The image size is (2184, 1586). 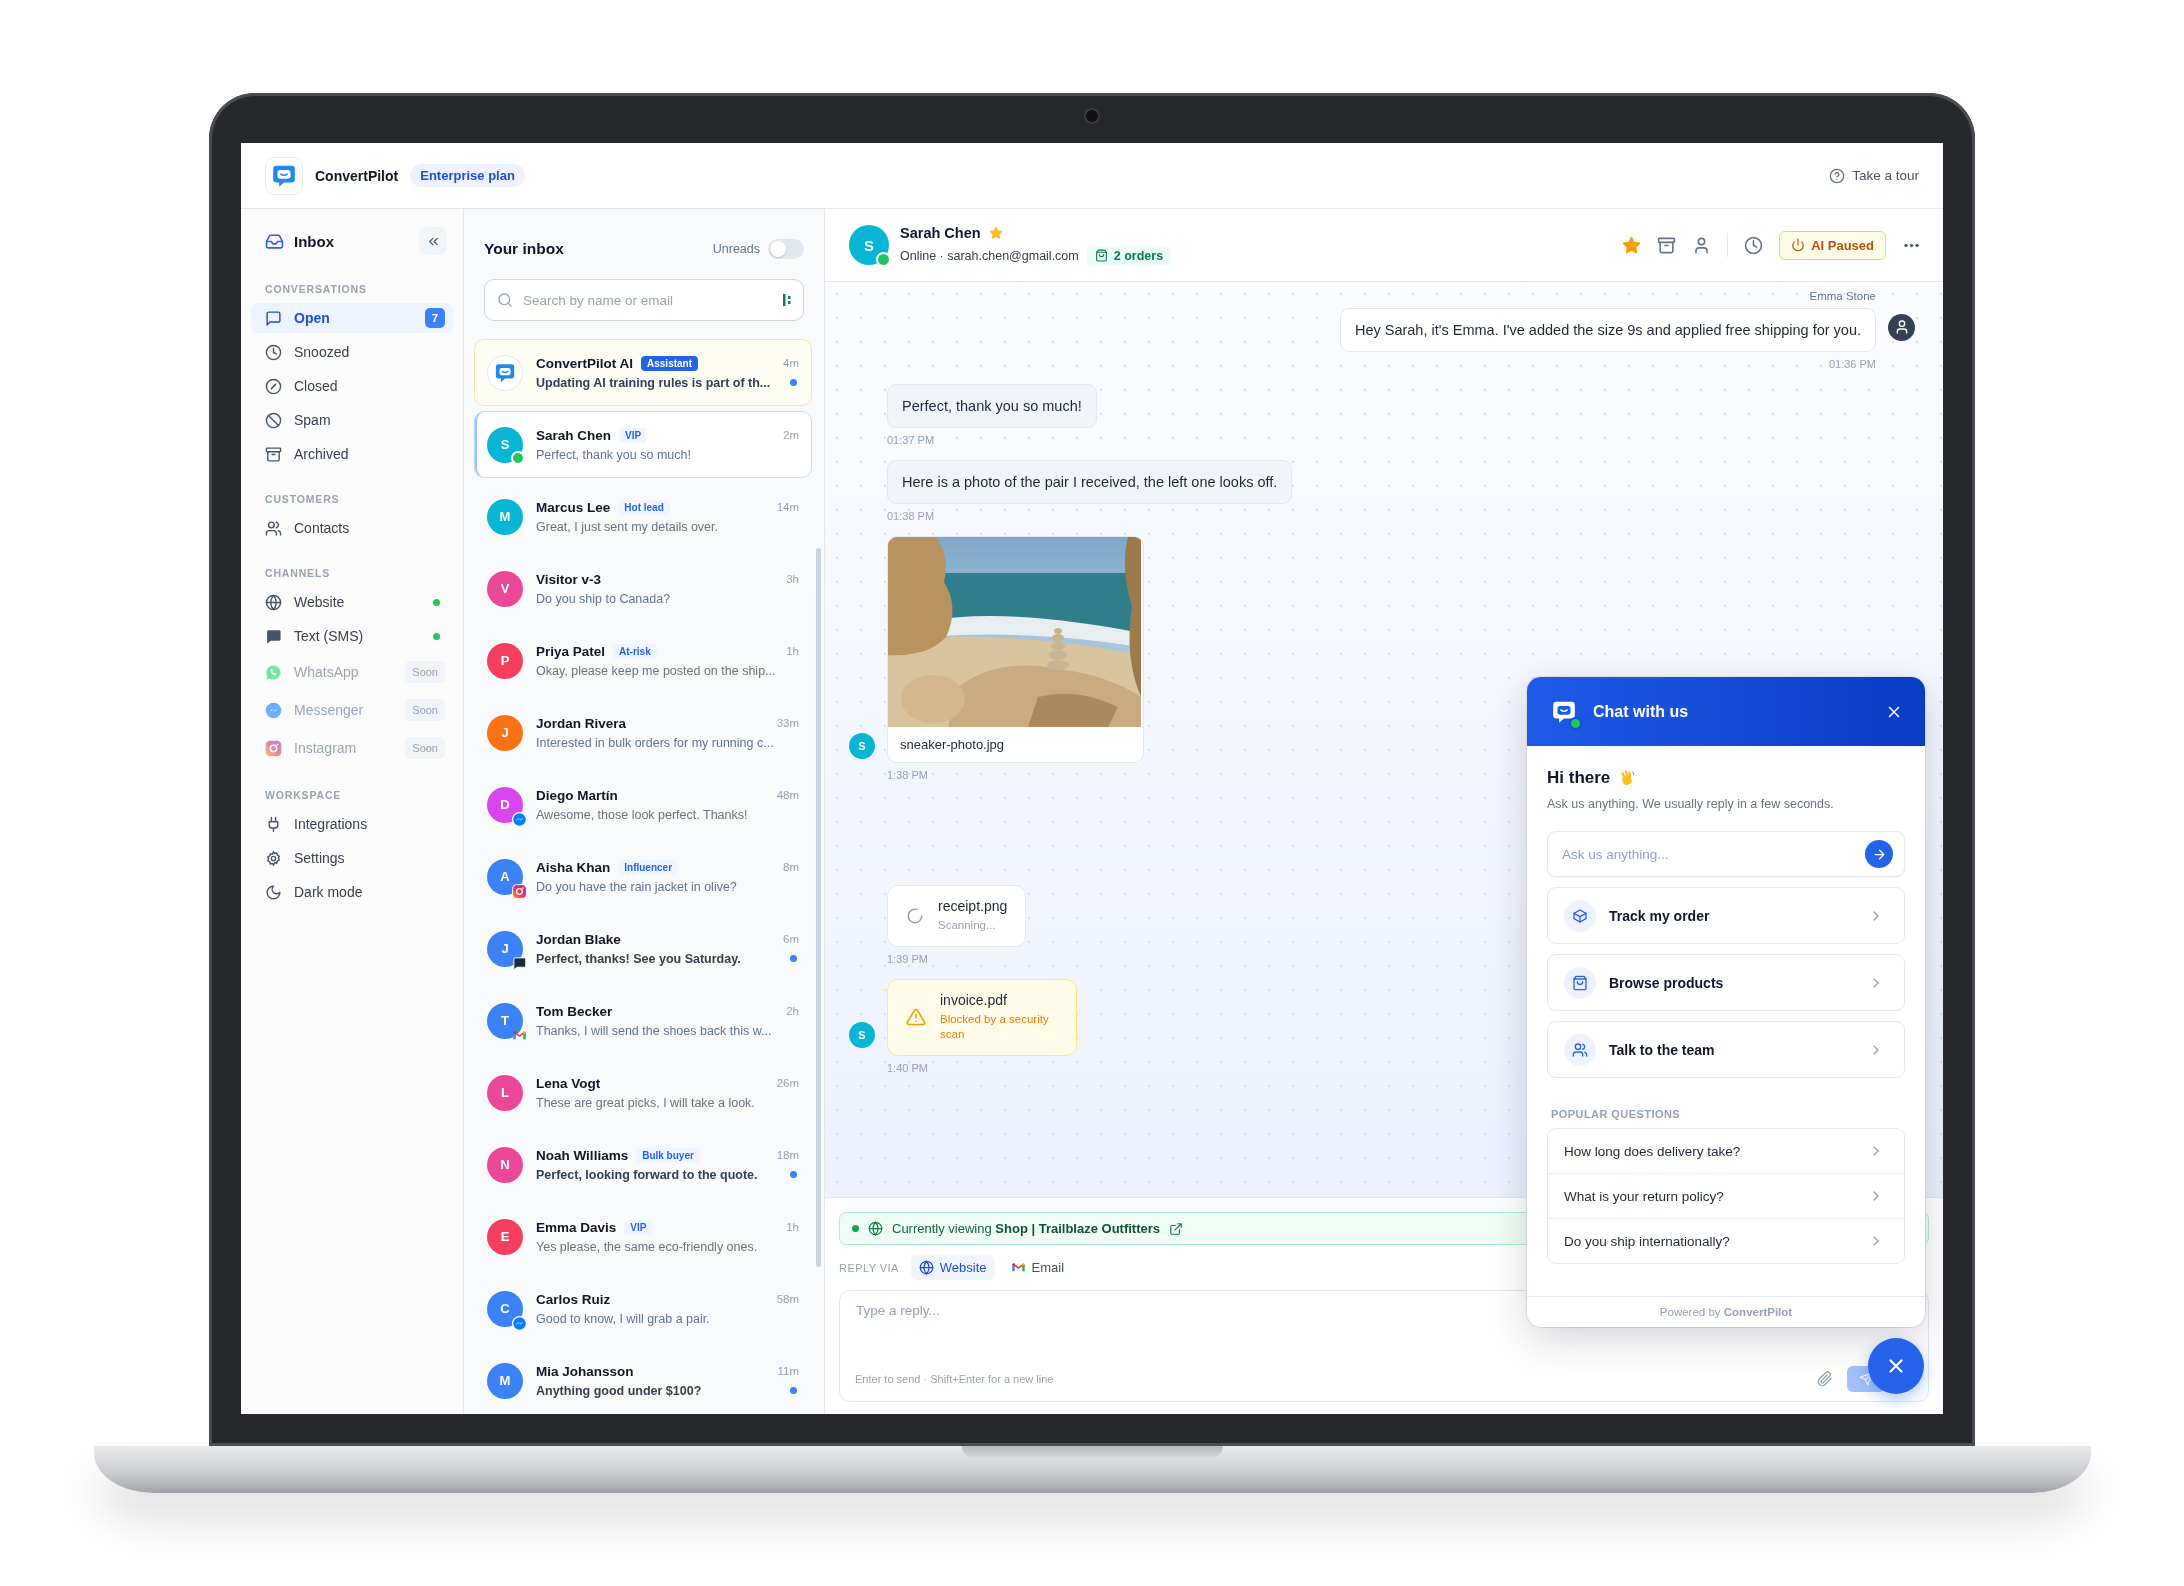 What do you see at coordinates (786, 249) in the screenshot?
I see `unreads-toggle` at bounding box center [786, 249].